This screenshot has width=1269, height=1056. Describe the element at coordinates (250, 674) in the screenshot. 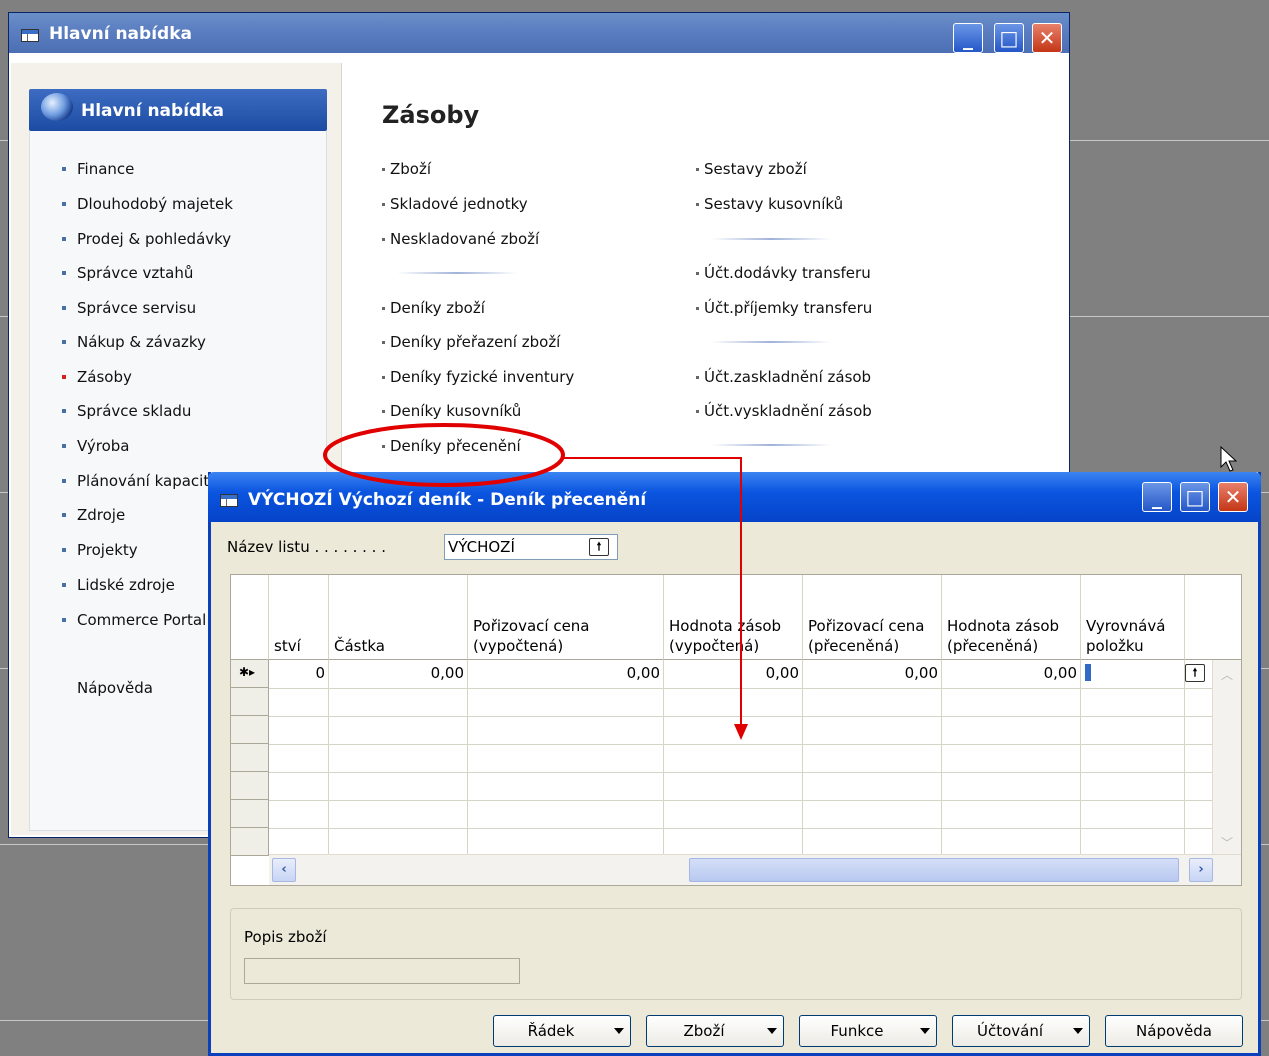

I see `row-selector-current: ✱▸` at that location.